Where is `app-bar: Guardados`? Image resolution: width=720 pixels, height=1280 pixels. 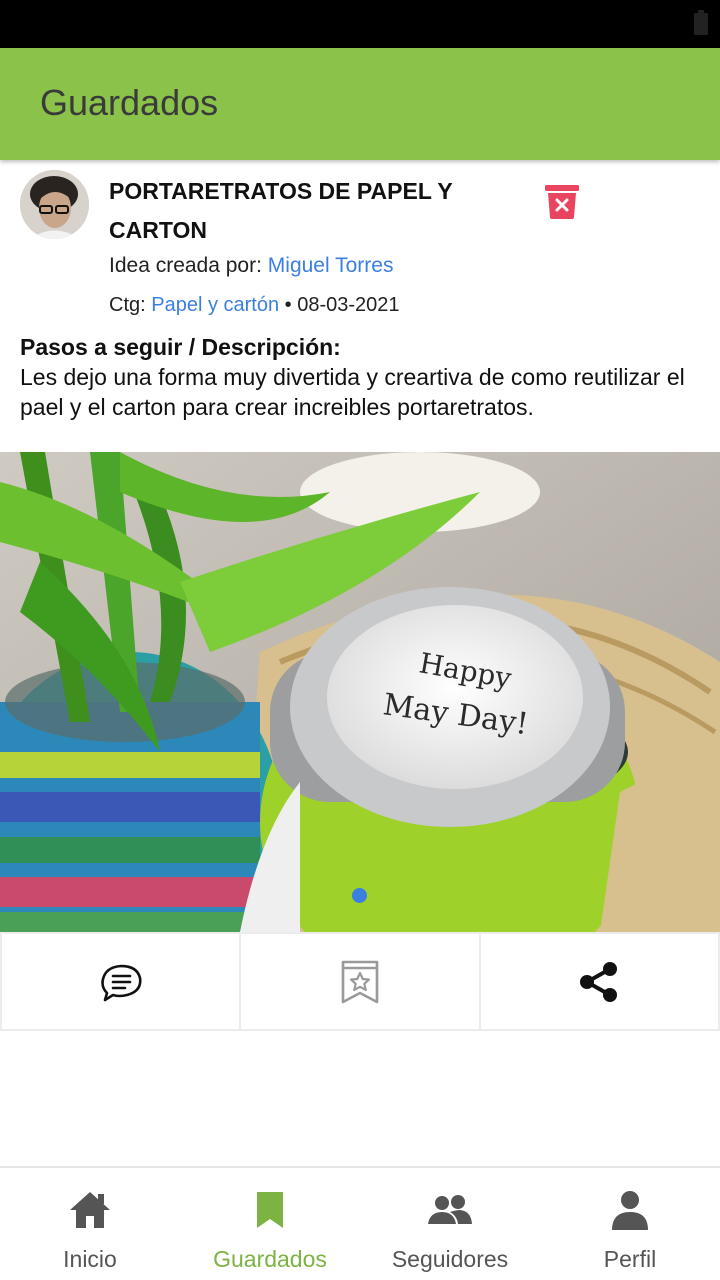 app-bar: Guardados is located at coordinates (360, 104).